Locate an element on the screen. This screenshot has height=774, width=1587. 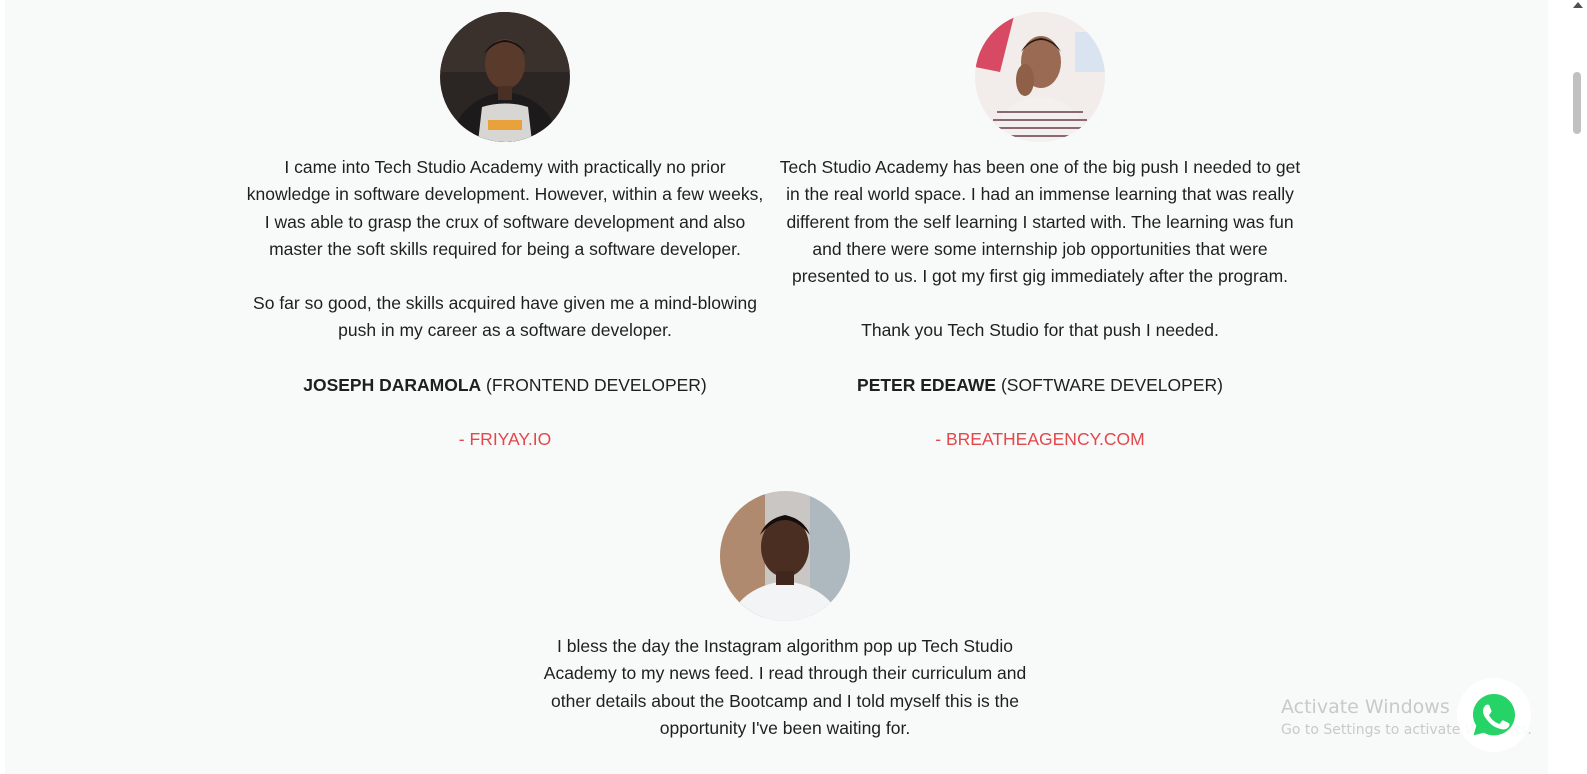
whatsapp-icon is located at coordinates (1494, 715).